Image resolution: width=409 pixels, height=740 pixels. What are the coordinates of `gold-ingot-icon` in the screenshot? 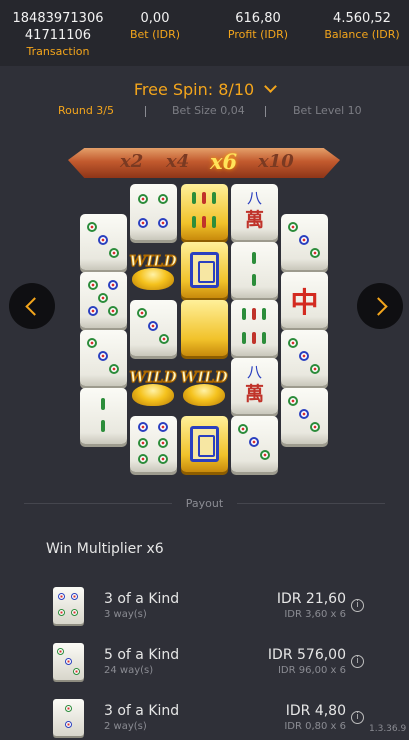 It's located at (153, 395).